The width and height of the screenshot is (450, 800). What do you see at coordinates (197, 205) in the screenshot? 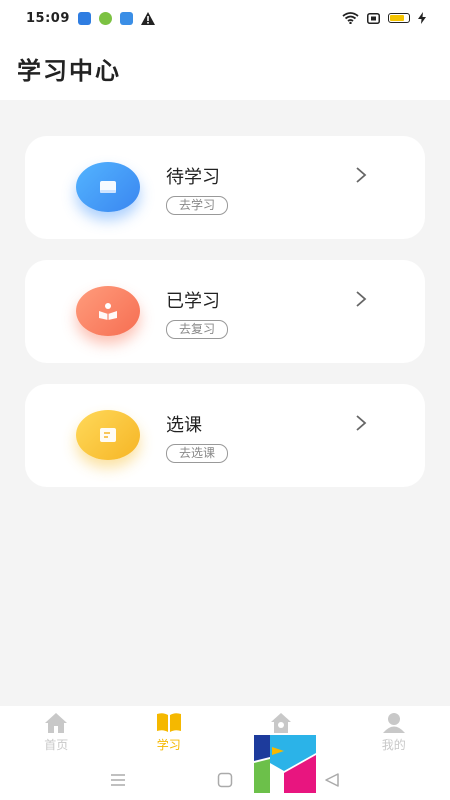
I see `go-study-button: 去学习` at bounding box center [197, 205].